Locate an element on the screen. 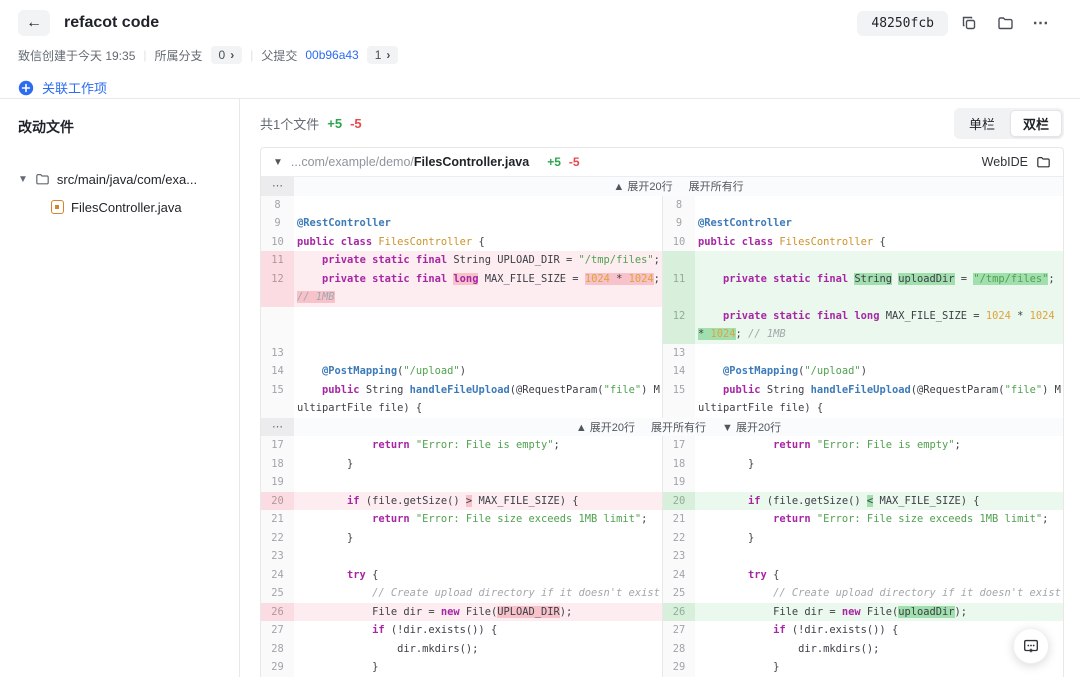  parent-count: 1 is located at coordinates (378, 55).